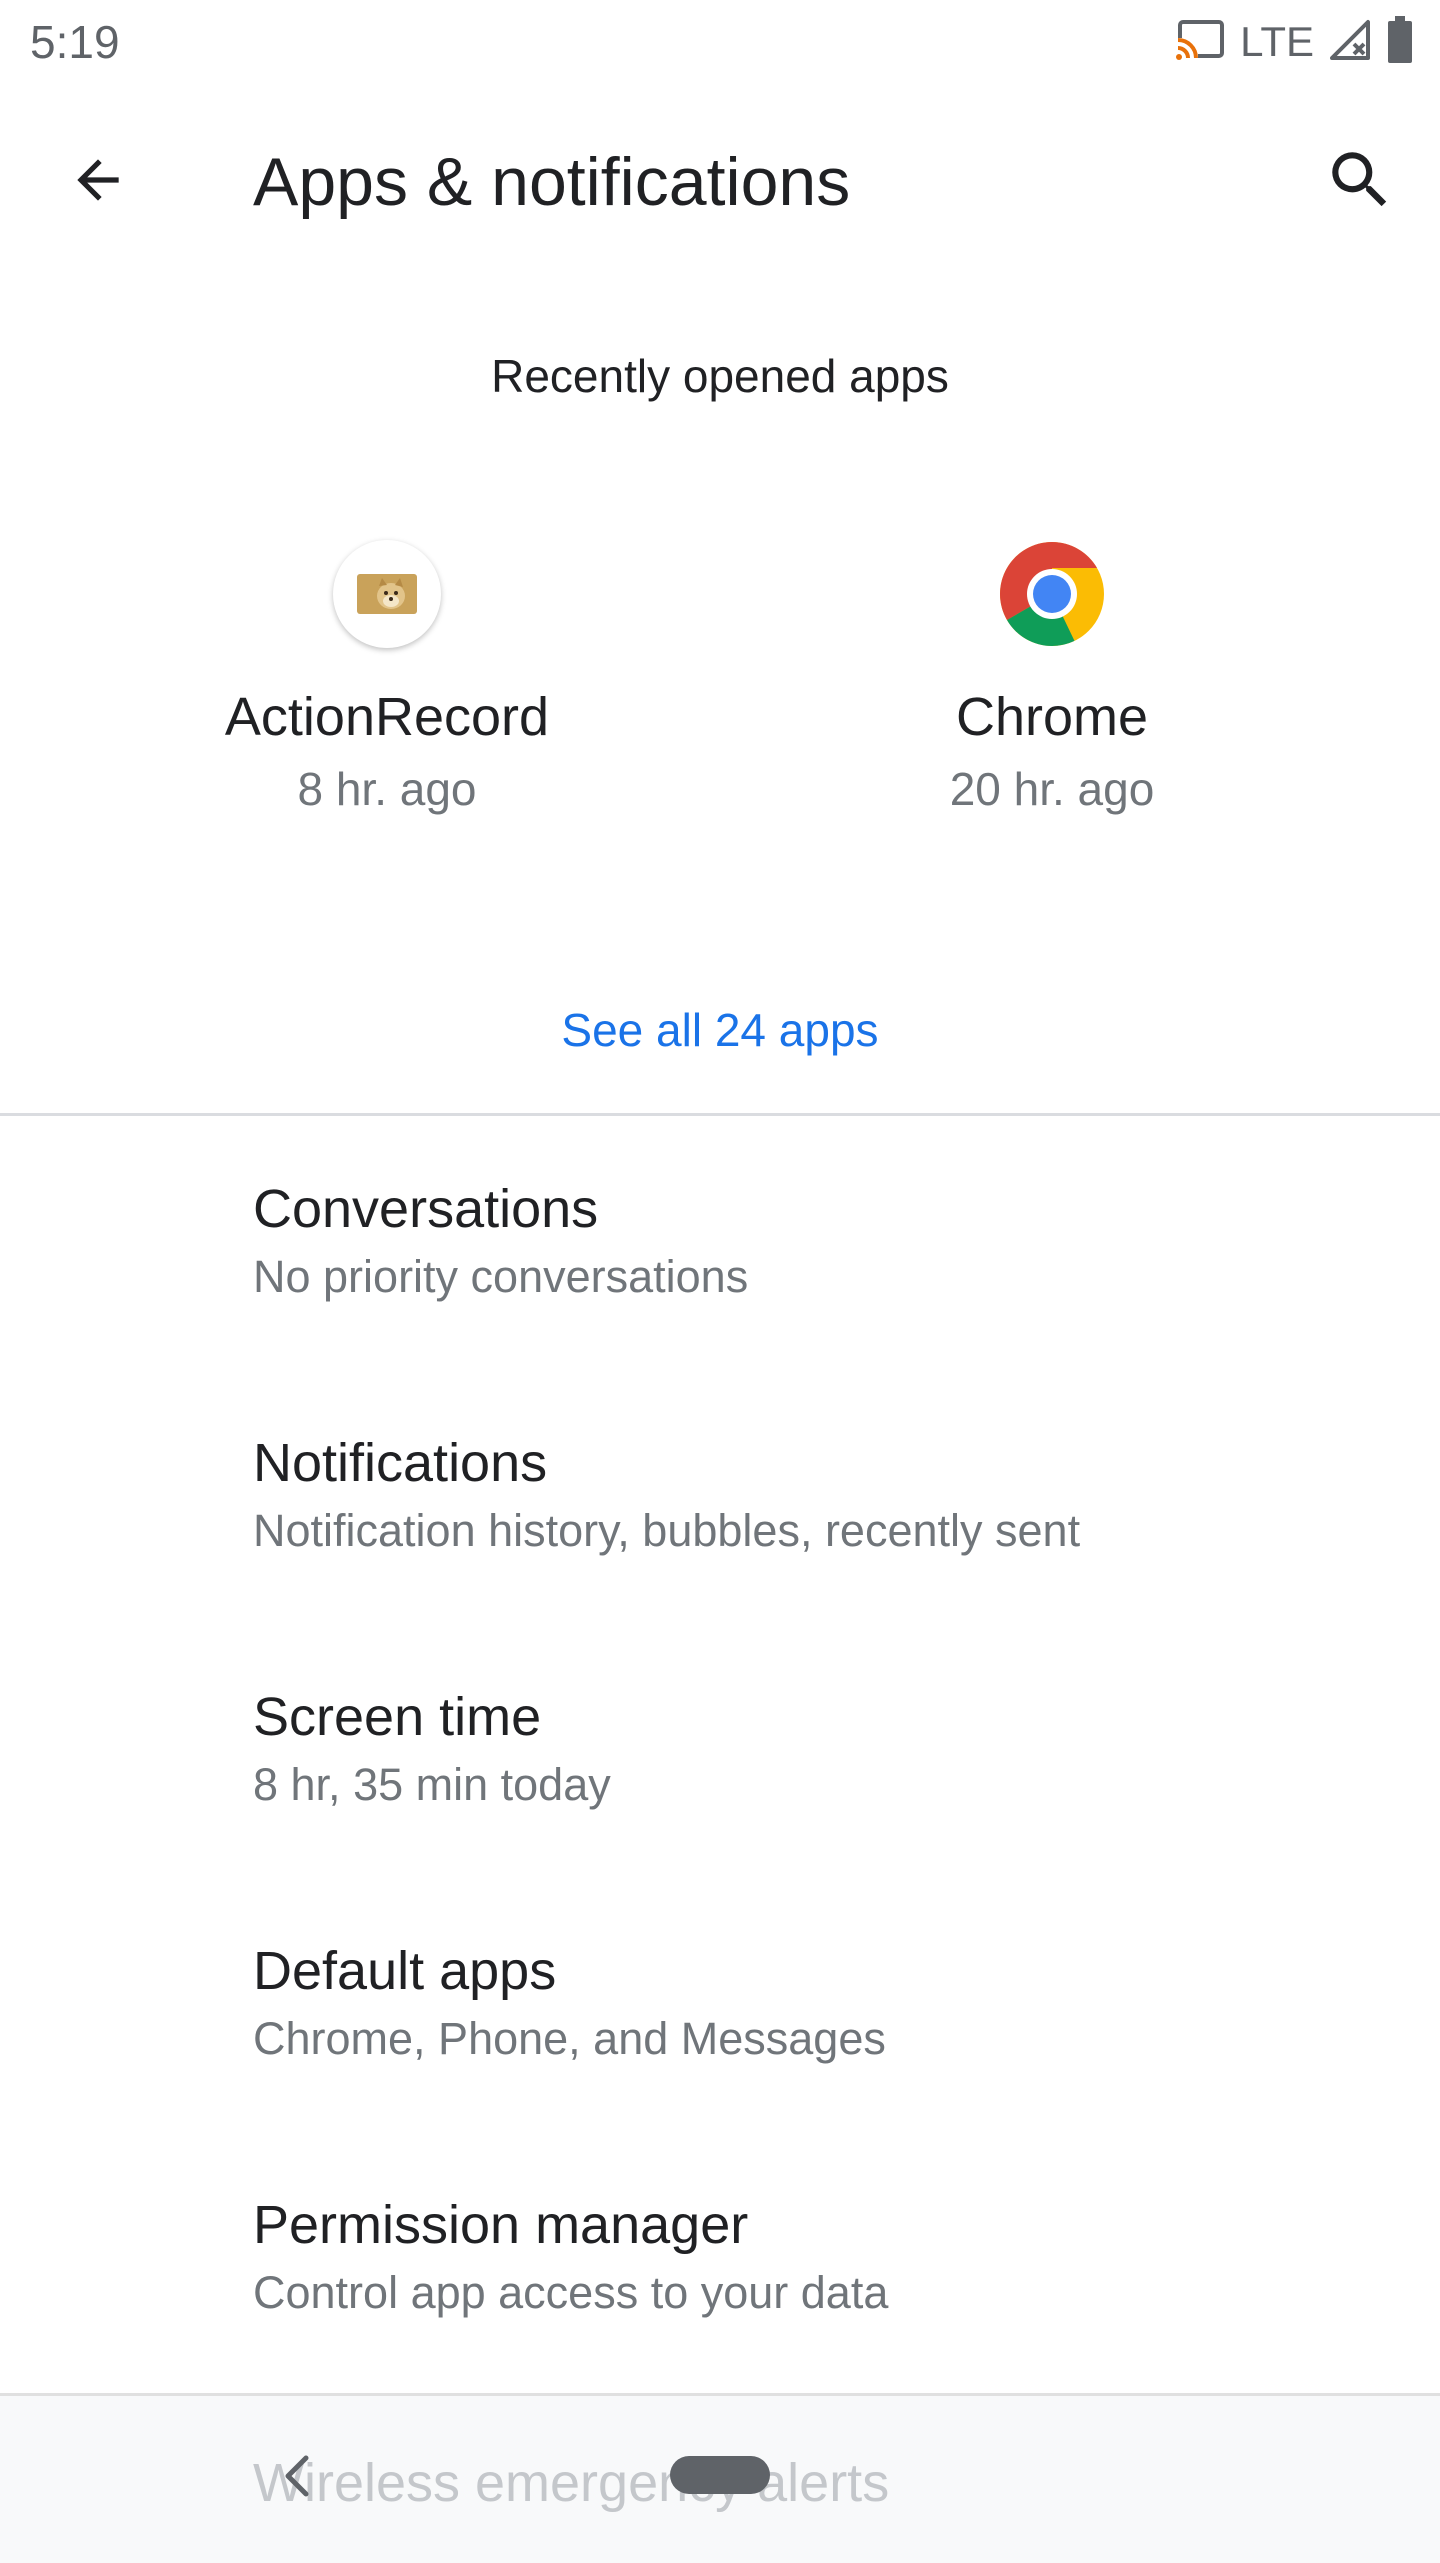 The width and height of the screenshot is (1440, 2563). Describe the element at coordinates (1052, 789) in the screenshot. I see `app-last-used: 20 hr. ago` at that location.